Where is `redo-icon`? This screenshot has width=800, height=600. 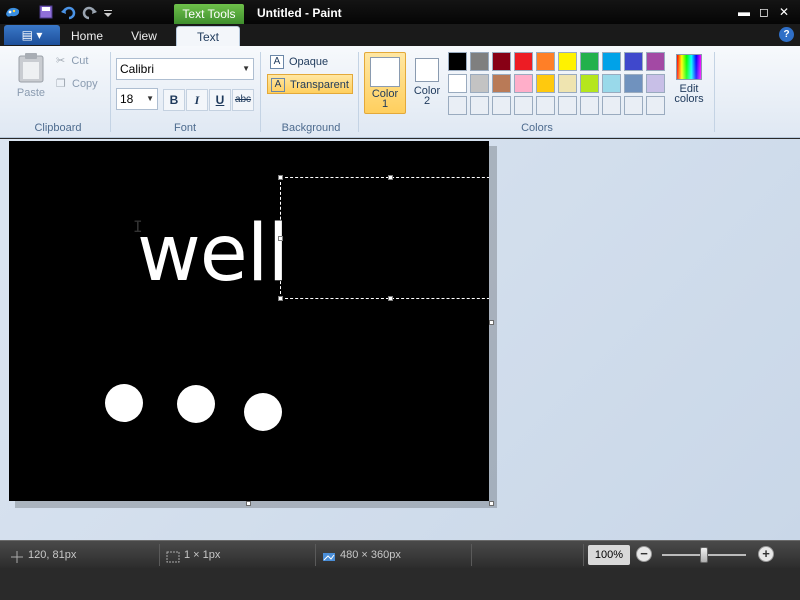
redo-icon is located at coordinates (91, 12).